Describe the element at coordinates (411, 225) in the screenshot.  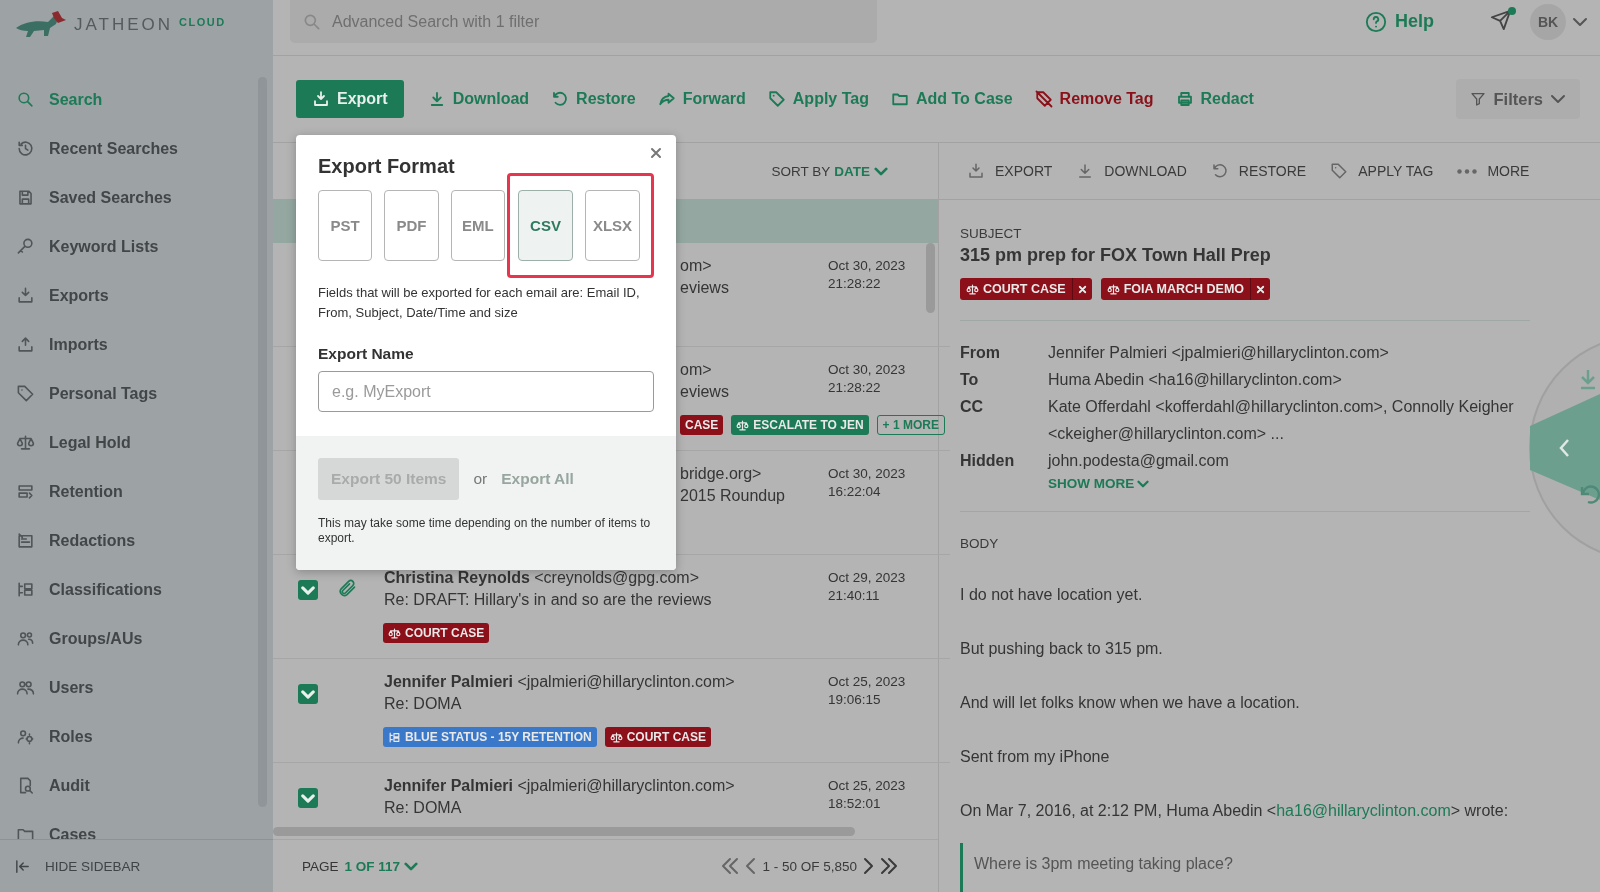
I see `format-option: PDF` at that location.